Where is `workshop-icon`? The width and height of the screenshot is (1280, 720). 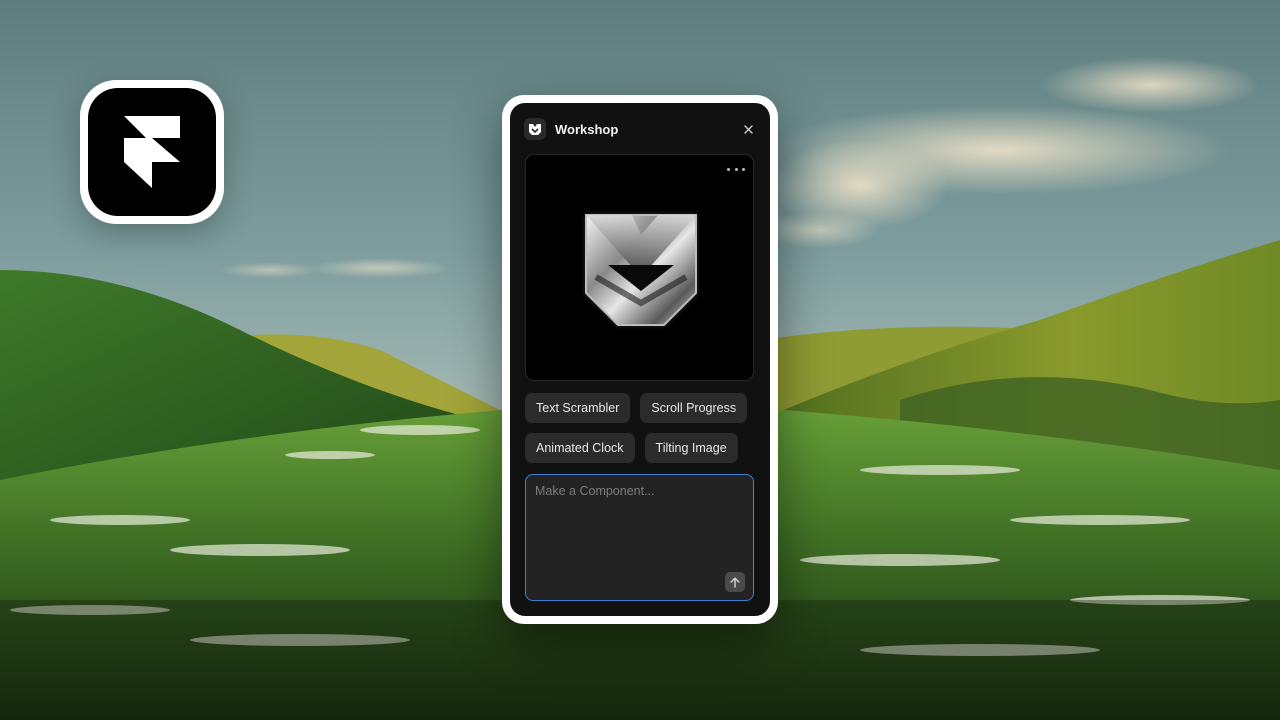 workshop-icon is located at coordinates (535, 129).